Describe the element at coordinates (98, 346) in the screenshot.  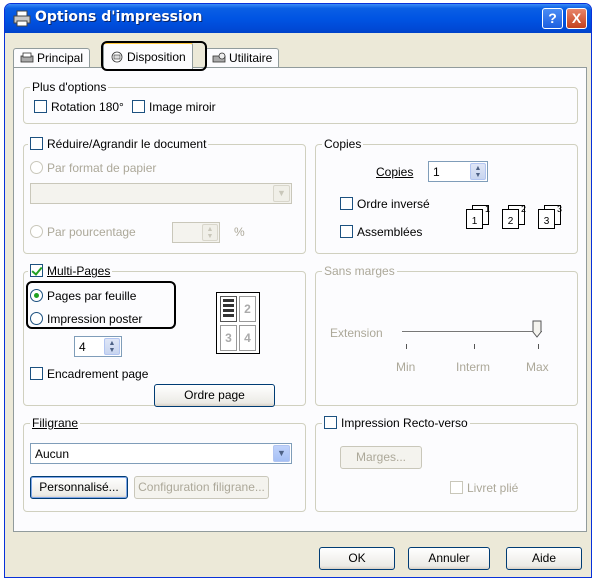
I see `pages-count-stepper: 4 ▲ ▼` at that location.